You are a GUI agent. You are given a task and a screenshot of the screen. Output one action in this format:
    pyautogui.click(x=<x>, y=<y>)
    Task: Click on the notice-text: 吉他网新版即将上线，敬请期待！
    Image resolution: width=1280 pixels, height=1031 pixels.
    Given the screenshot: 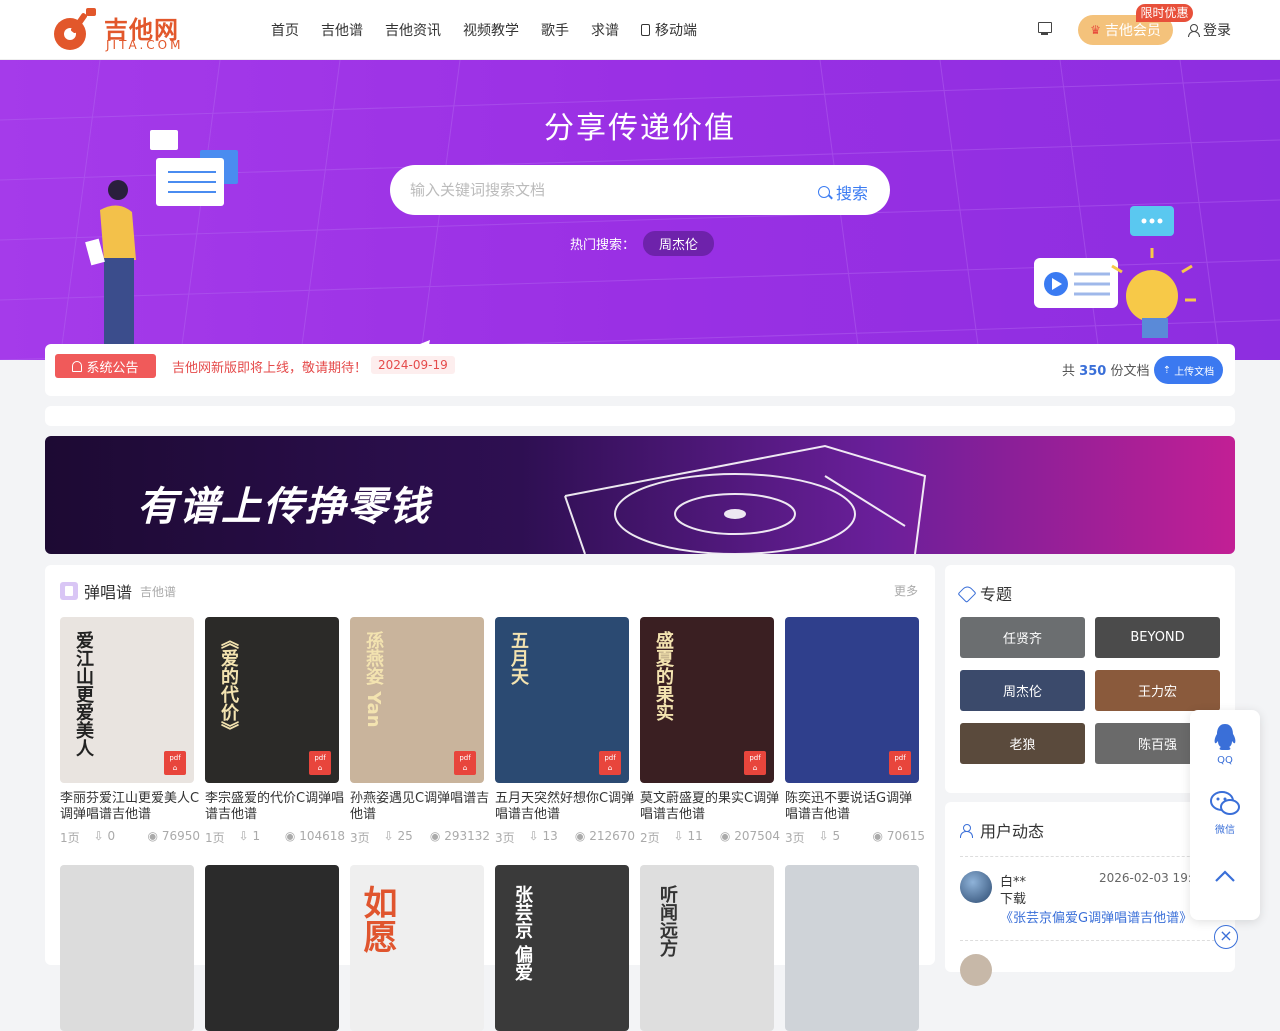 What is the action you would take?
    pyautogui.click(x=269, y=366)
    